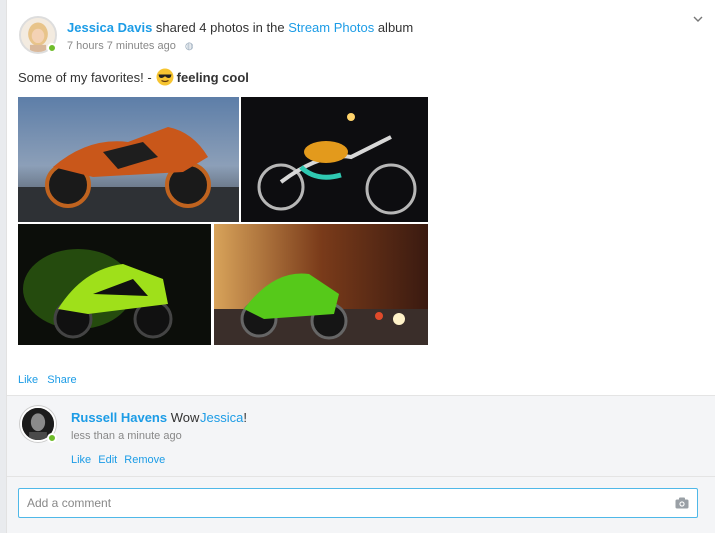 This screenshot has width=715, height=533. I want to click on online-status-dot, so click(52, 48).